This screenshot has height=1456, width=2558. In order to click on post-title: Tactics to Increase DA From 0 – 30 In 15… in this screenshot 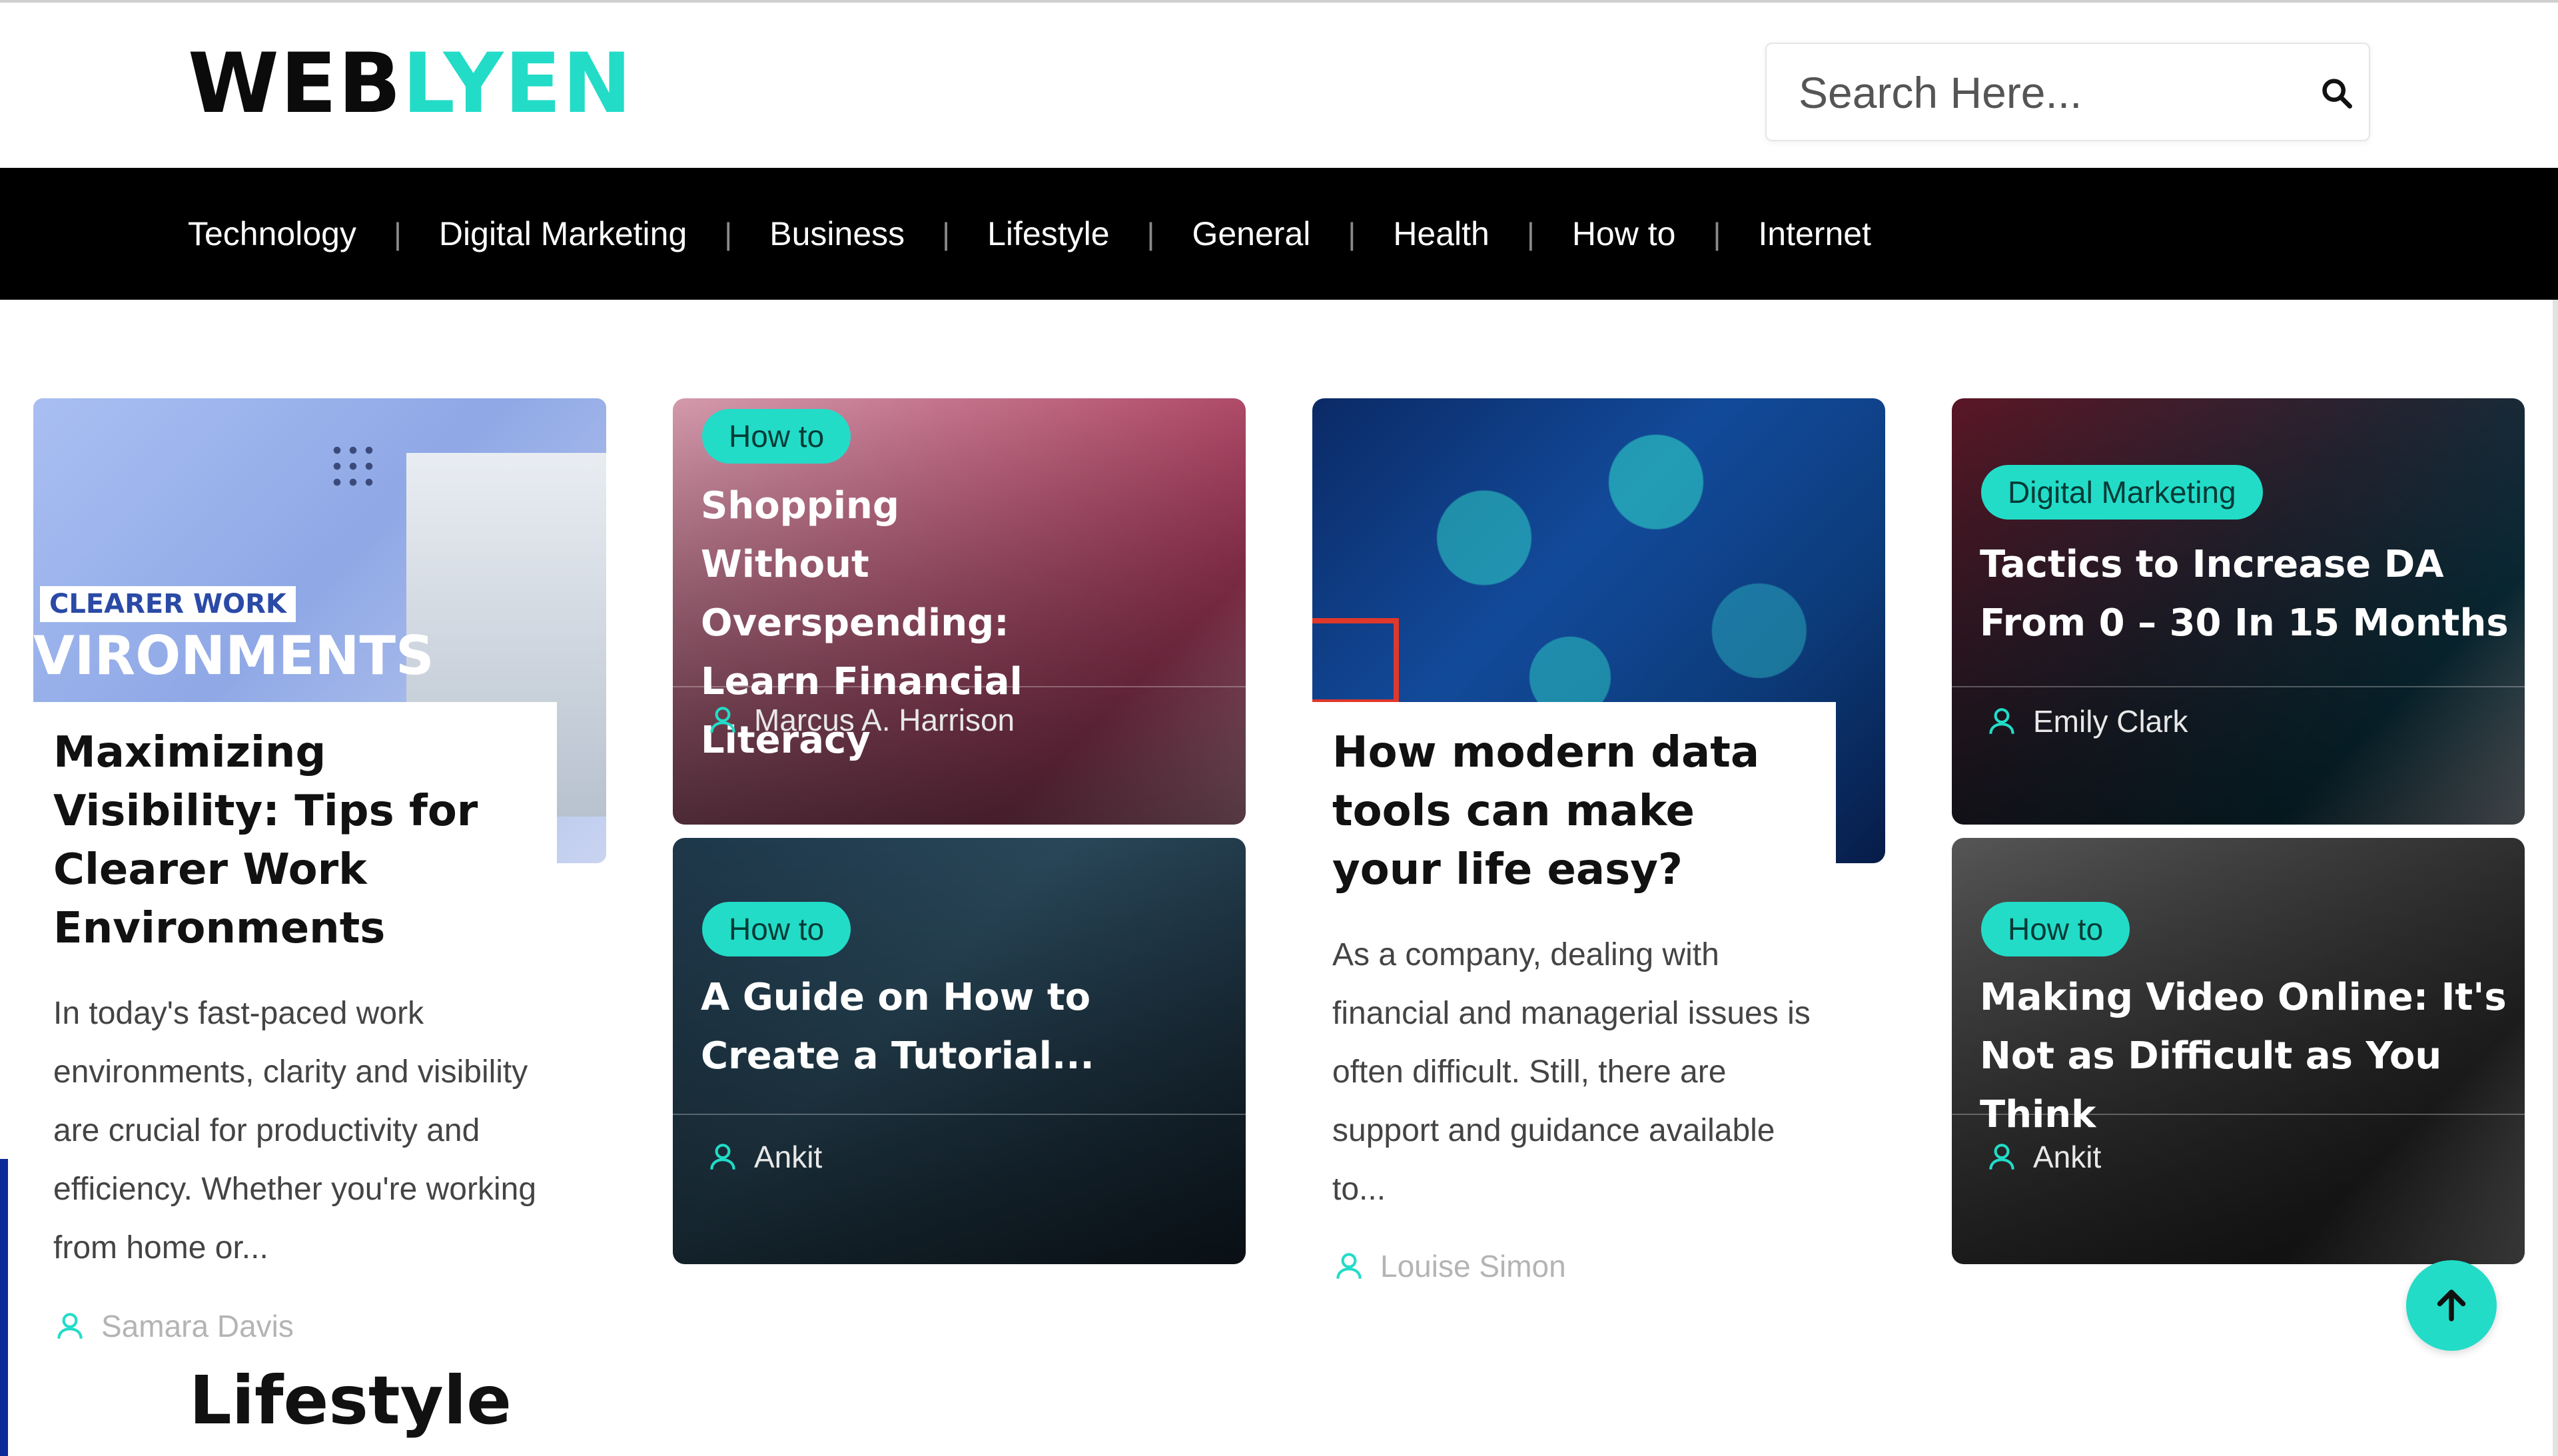, I will do `click(2246, 594)`.